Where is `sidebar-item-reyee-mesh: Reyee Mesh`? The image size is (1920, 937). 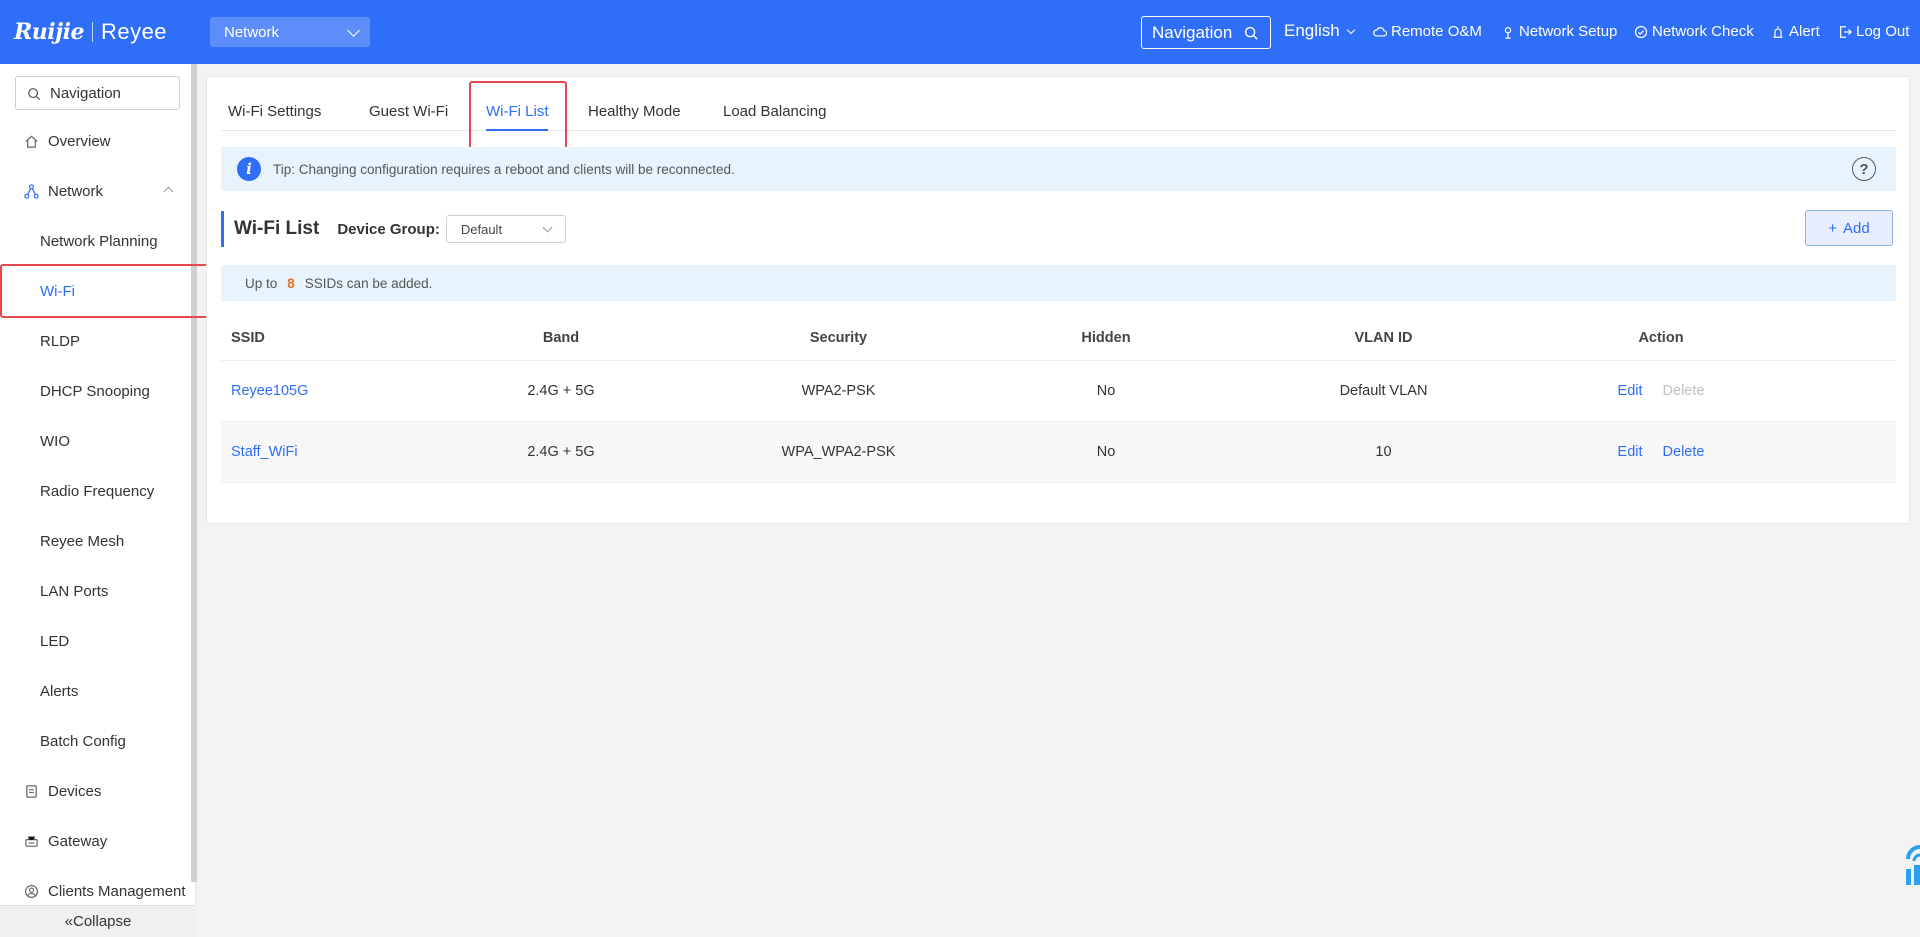
sidebar-item-reyee-mesh: Reyee Mesh is located at coordinates (98, 541).